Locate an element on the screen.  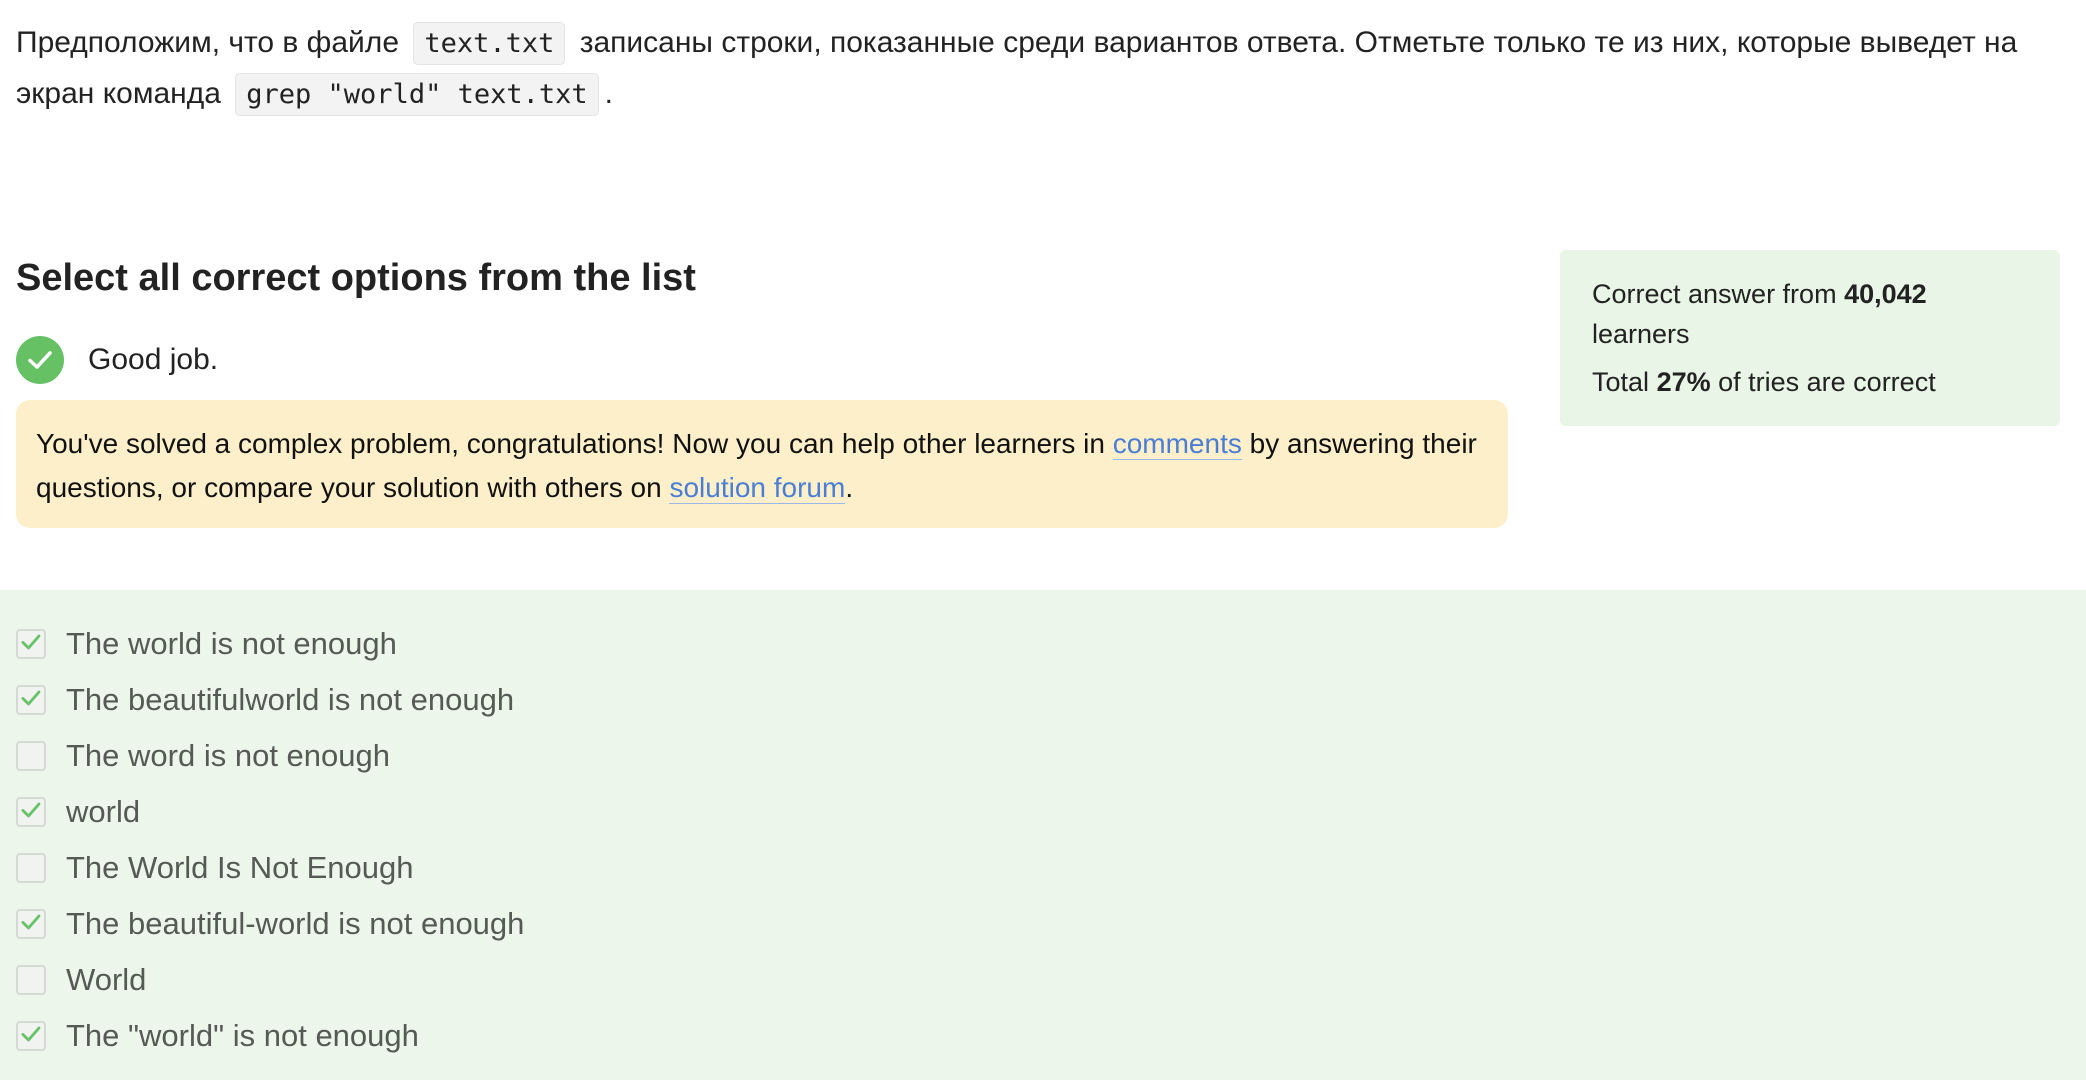
option-label: World is located at coordinates (106, 979).